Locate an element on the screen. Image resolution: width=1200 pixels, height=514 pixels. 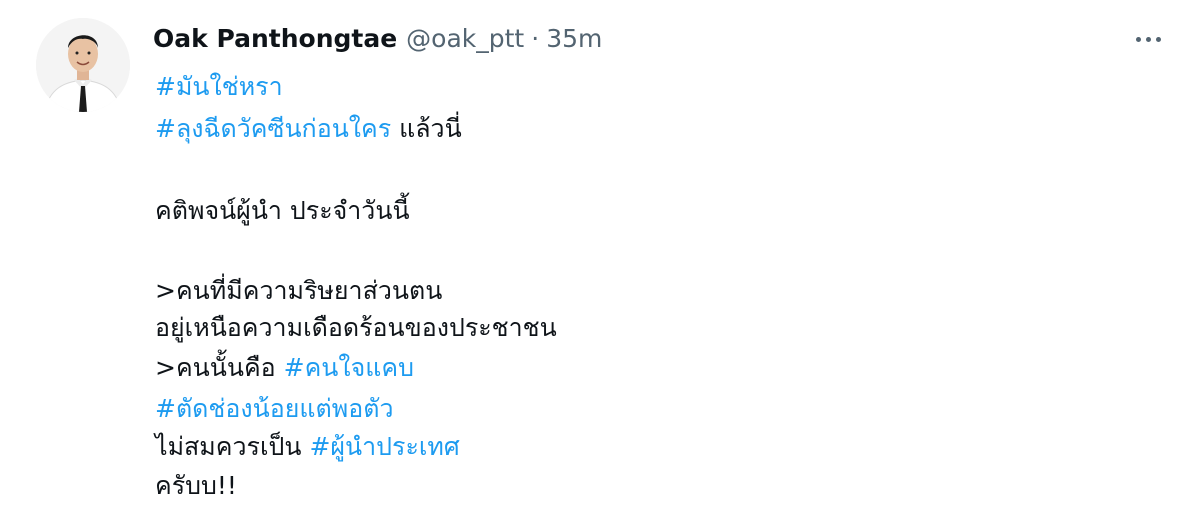
tweet-line: ไม่สมควรเป็น #ผู้นำประเทศ is located at coordinates (307, 446).